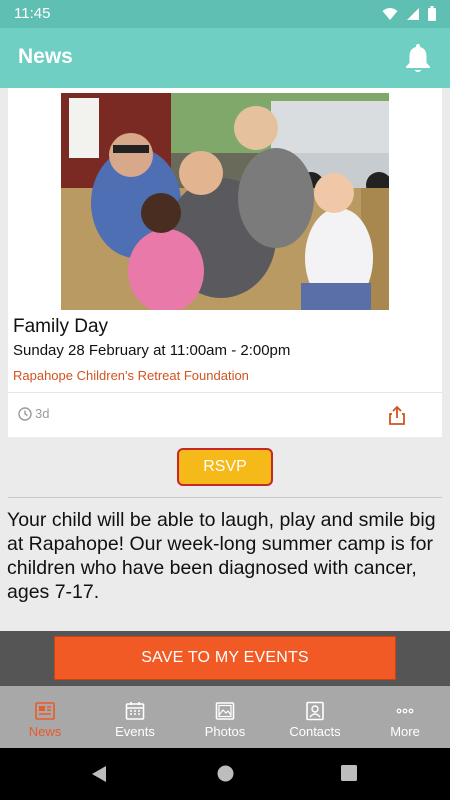 The height and width of the screenshot is (800, 450). Describe the element at coordinates (225, 497) in the screenshot. I see `divider` at that location.